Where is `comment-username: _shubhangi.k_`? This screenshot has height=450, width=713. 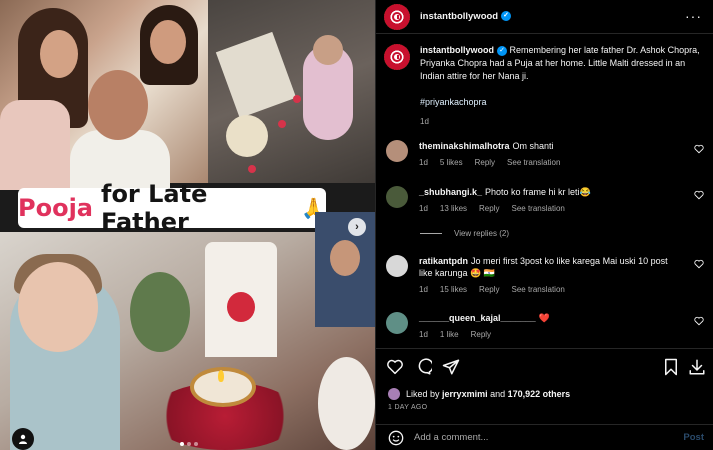
comment-username: _shubhangi.k_ is located at coordinates (450, 192).